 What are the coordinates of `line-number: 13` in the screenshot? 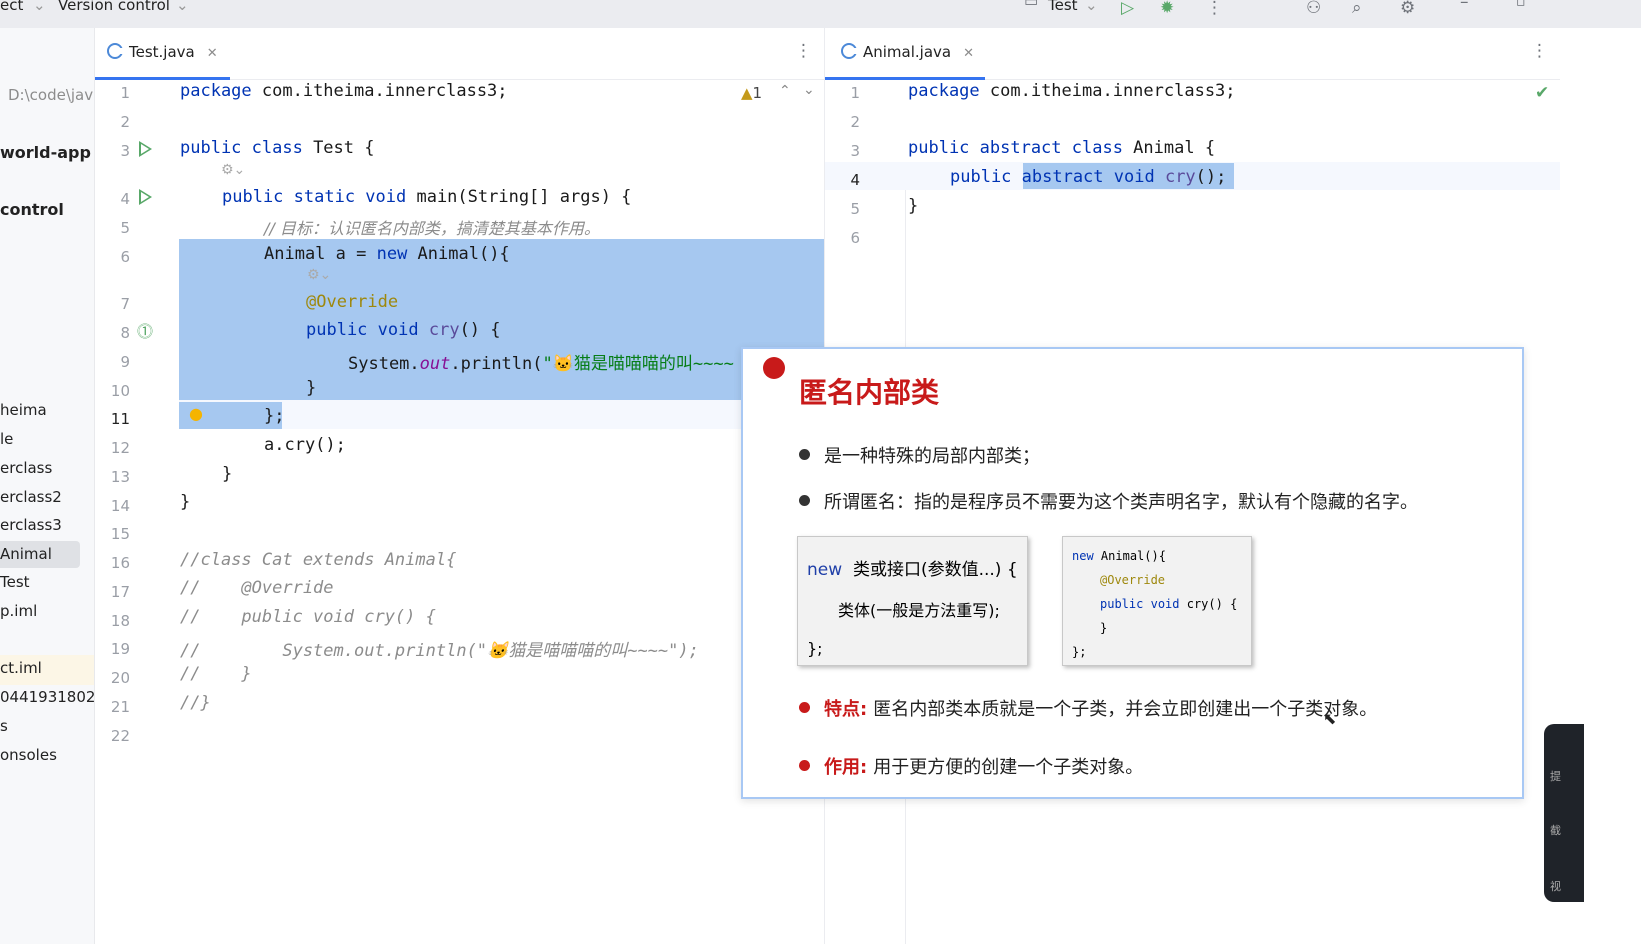 It's located at (120, 477).